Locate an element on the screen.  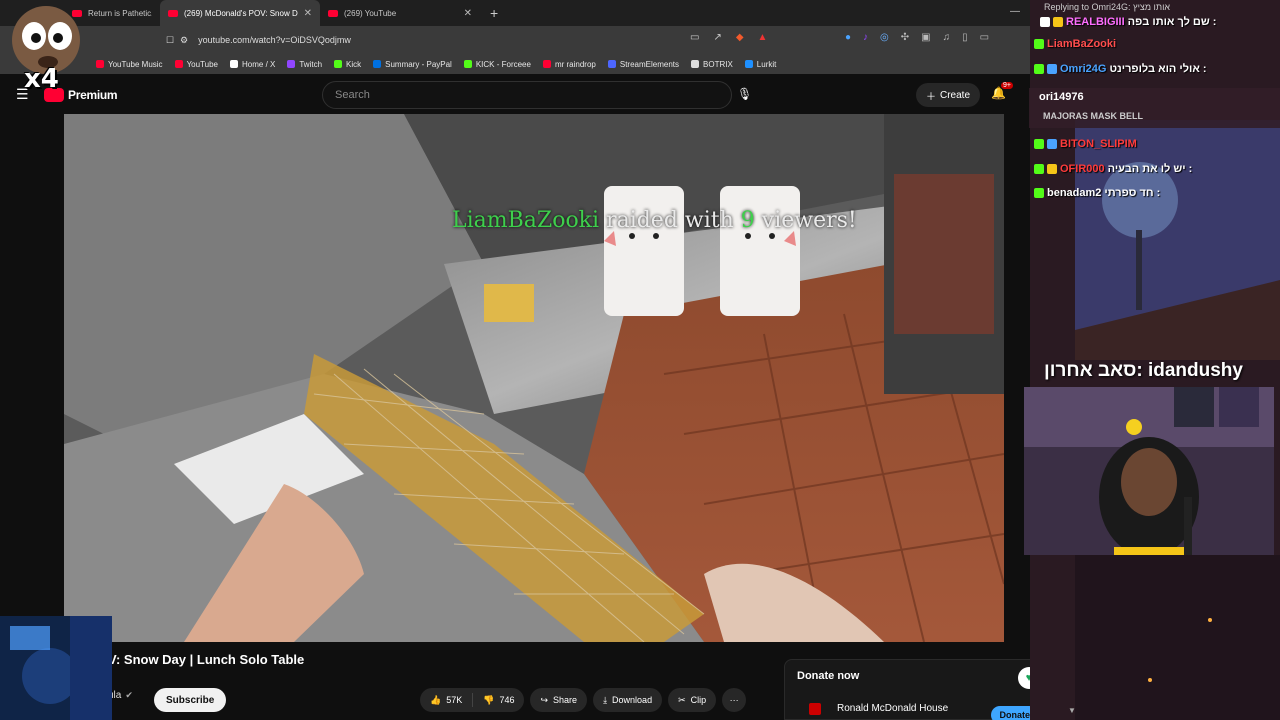
download-button: ⤓ Download is located at coordinates (628, 700).